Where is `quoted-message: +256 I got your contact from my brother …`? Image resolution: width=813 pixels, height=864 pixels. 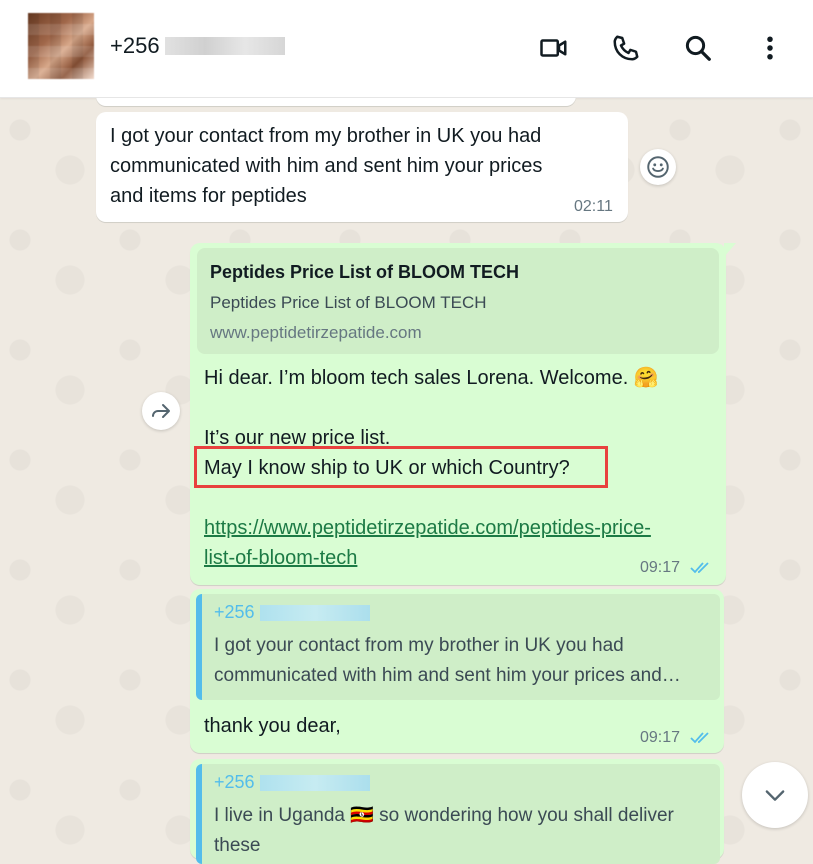 quoted-message: +256 I got your contact from my brother … is located at coordinates (458, 647).